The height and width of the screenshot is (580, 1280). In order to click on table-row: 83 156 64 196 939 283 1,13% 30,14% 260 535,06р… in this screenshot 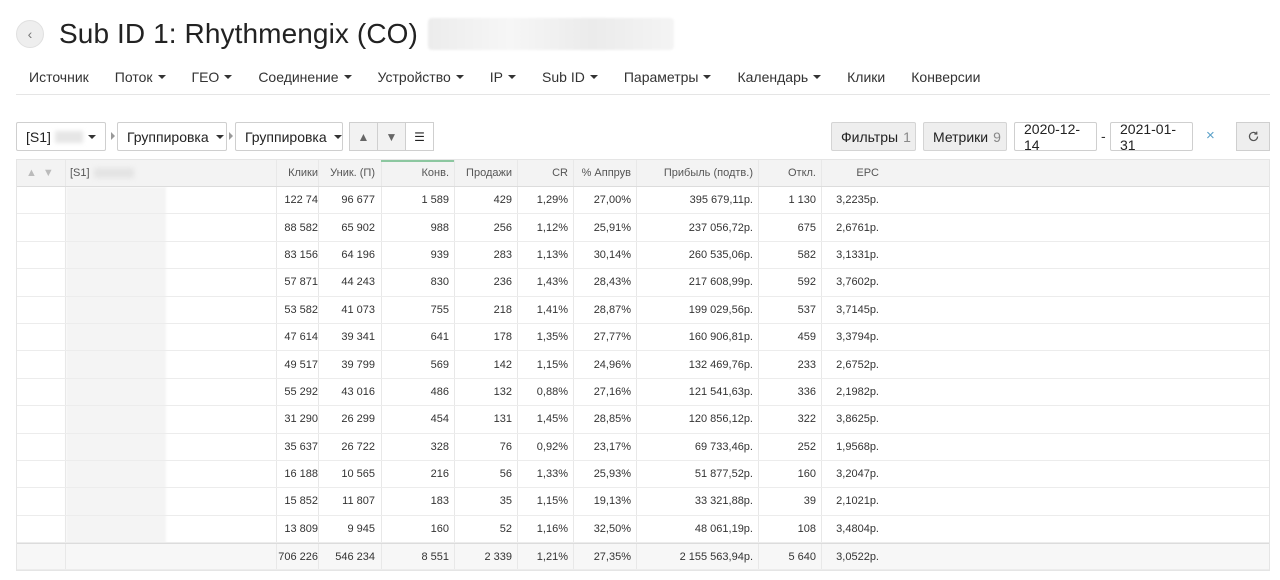, I will do `click(643, 255)`.